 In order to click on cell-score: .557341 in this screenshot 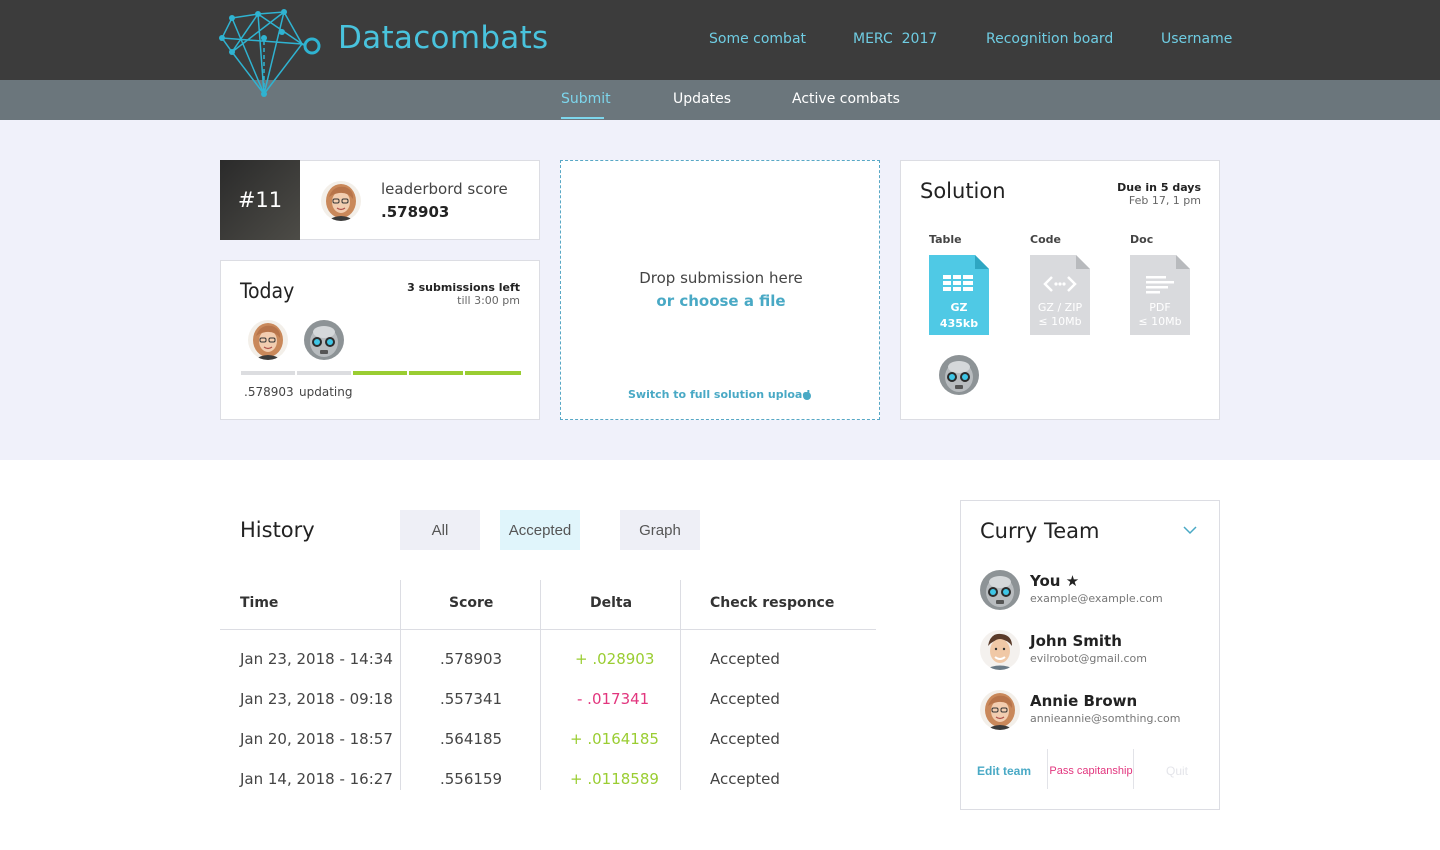, I will do `click(471, 699)`.